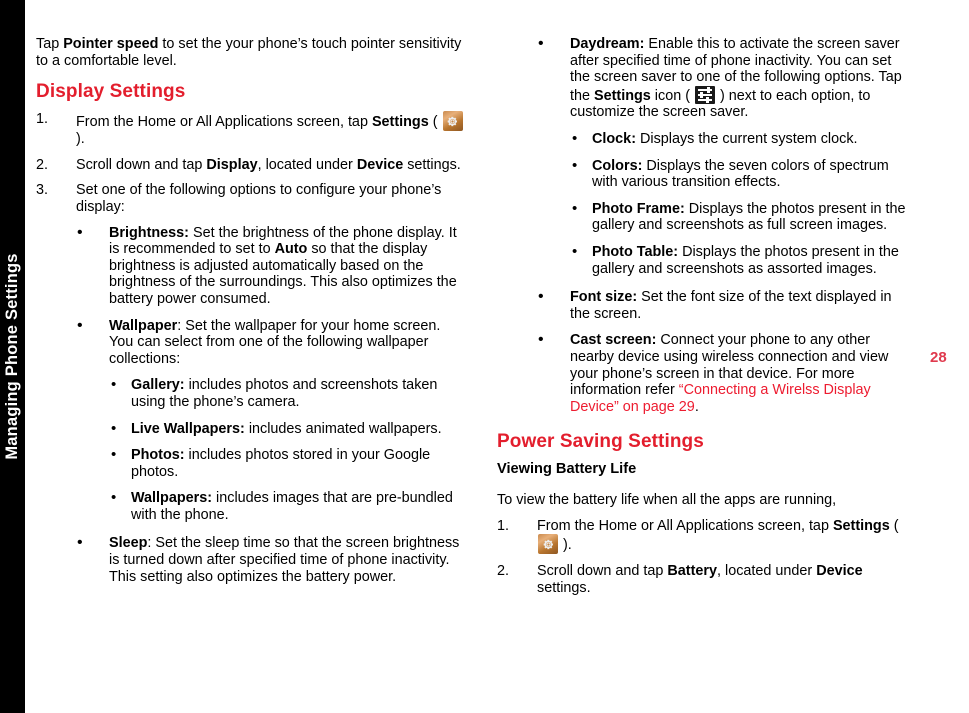 This screenshot has height=713, width=969. I want to click on sub-bullet-term: Clock:, so click(614, 138).